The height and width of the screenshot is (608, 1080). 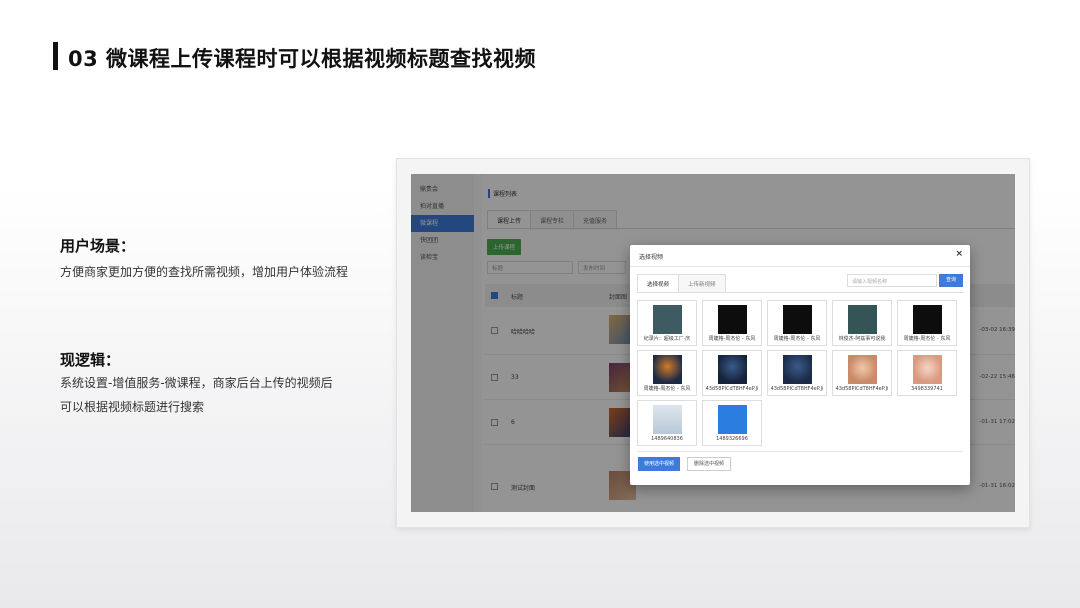 I want to click on video-card: 3498339741, so click(x=927, y=373).